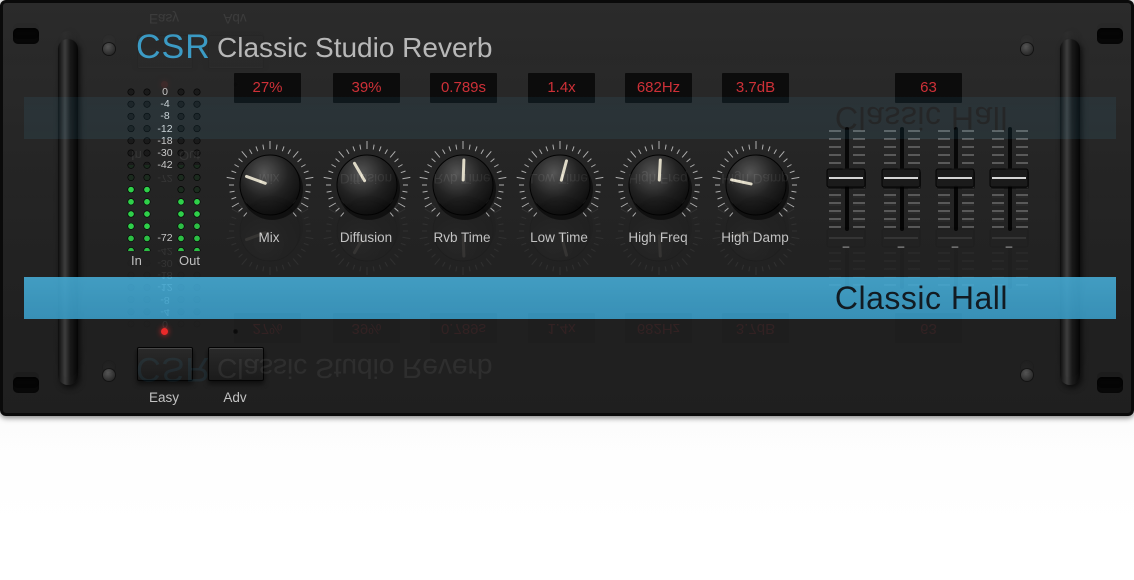 This screenshot has width=1134, height=580. Describe the element at coordinates (846, 246) in the screenshot. I see `fader-1-value: –` at that location.